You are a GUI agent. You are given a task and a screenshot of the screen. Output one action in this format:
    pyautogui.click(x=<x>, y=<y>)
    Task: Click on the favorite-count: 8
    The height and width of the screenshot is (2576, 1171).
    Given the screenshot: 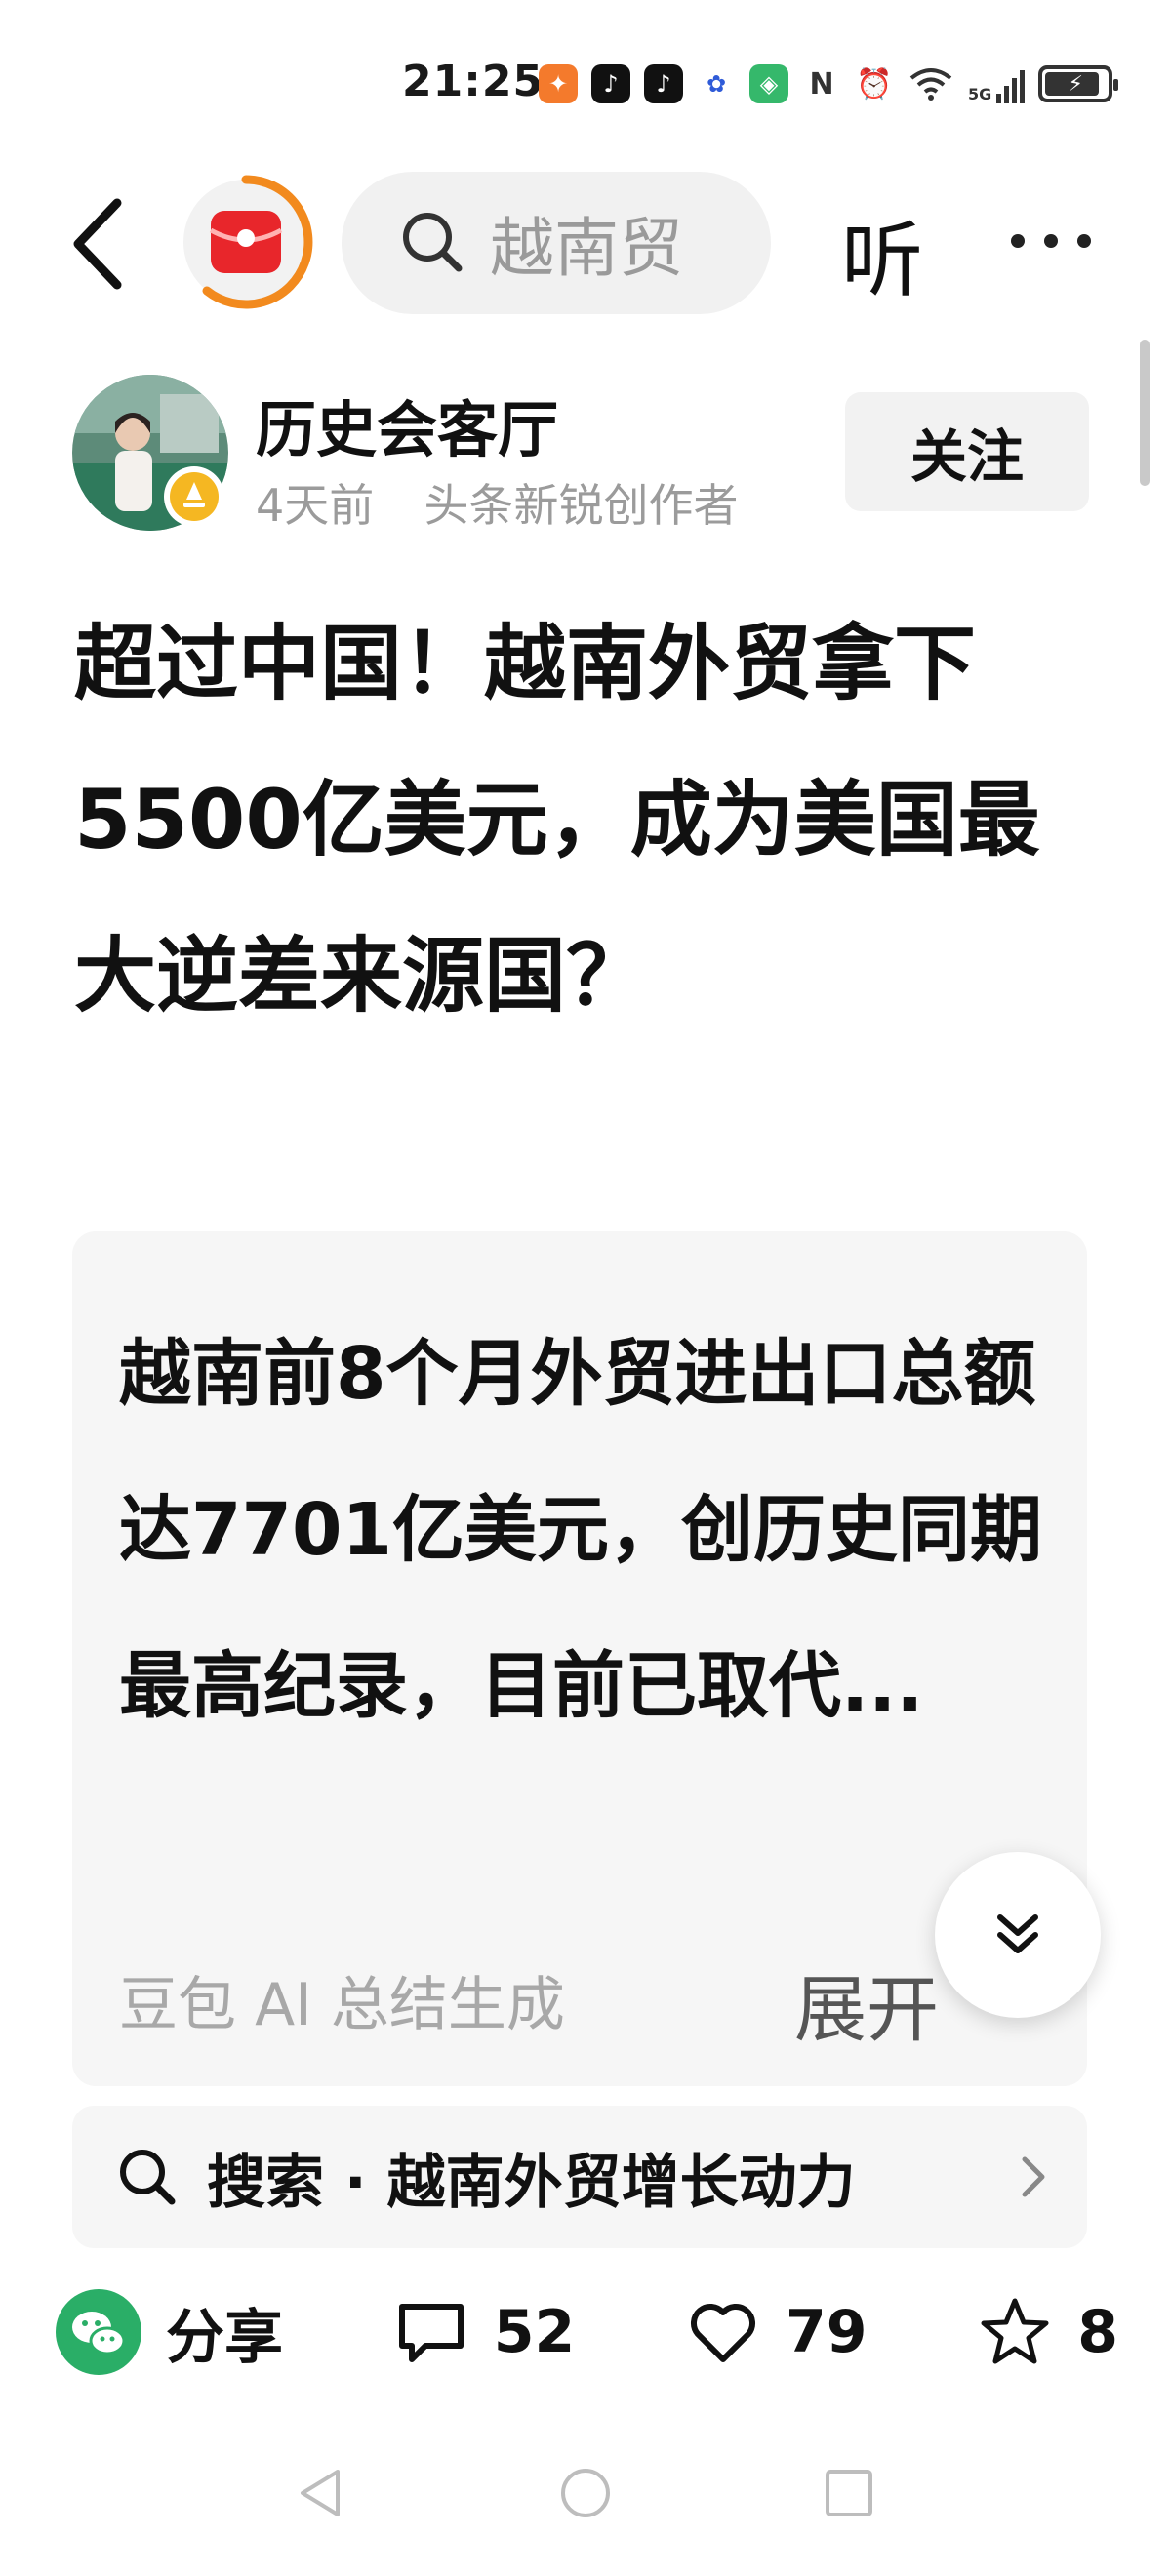 What is the action you would take?
    pyautogui.click(x=1097, y=2332)
    